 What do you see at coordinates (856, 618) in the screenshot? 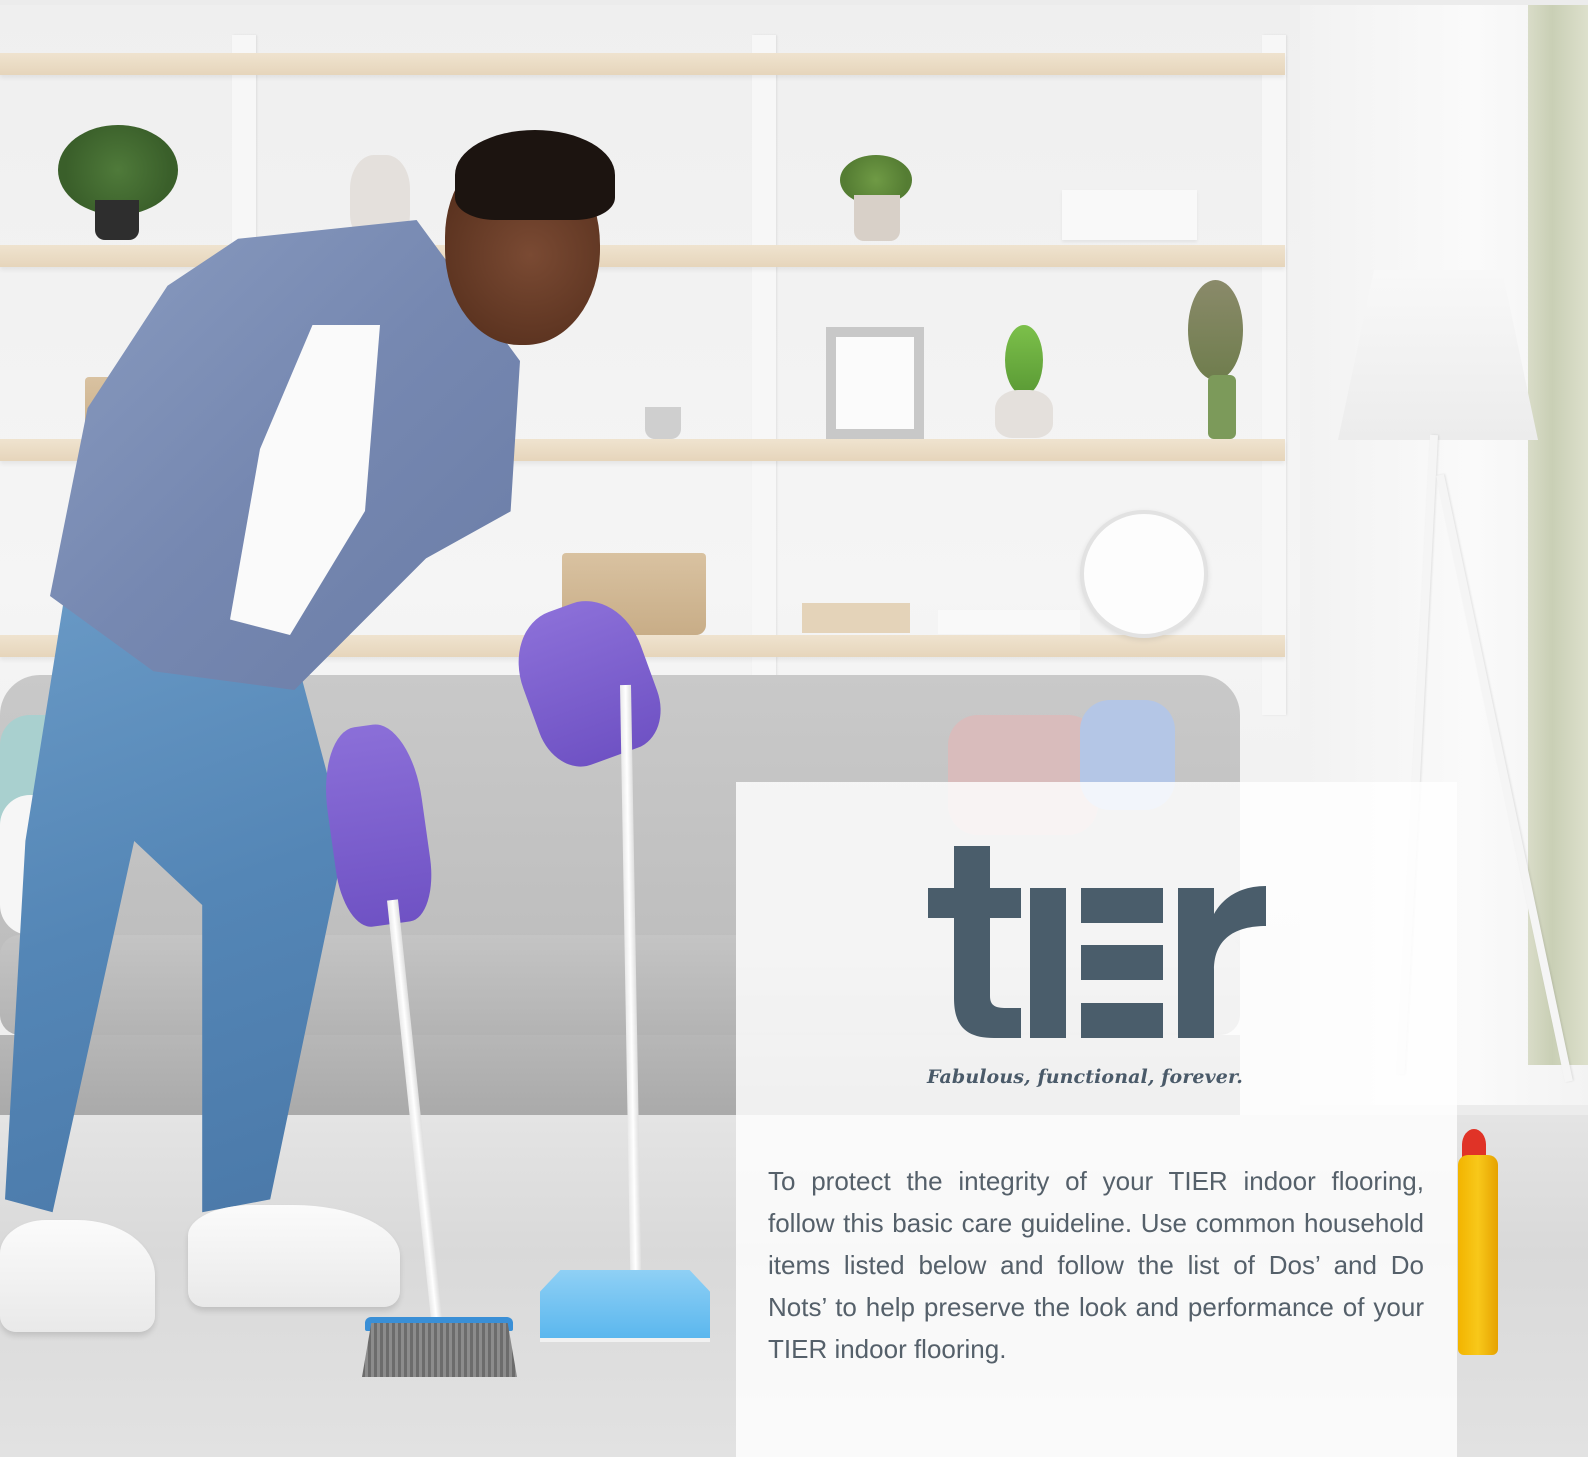
I see `books` at bounding box center [856, 618].